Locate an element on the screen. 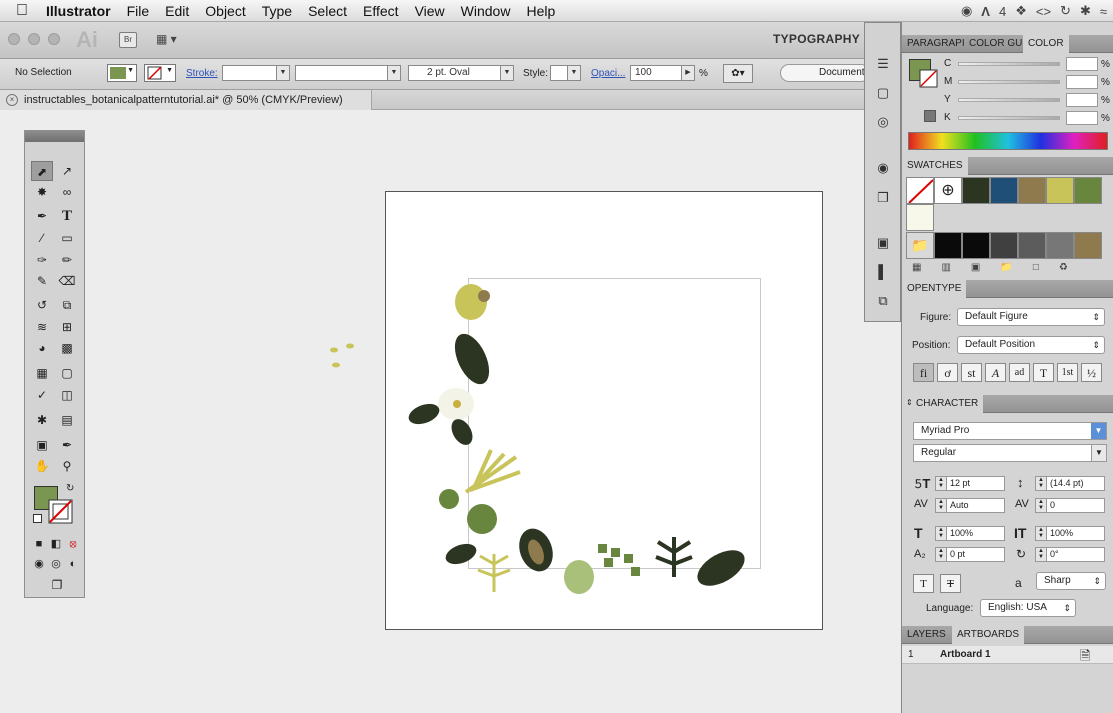 Image resolution: width=1113 pixels, height=713 pixels. dropbox-icon: ❖ is located at coordinates (1021, 11).